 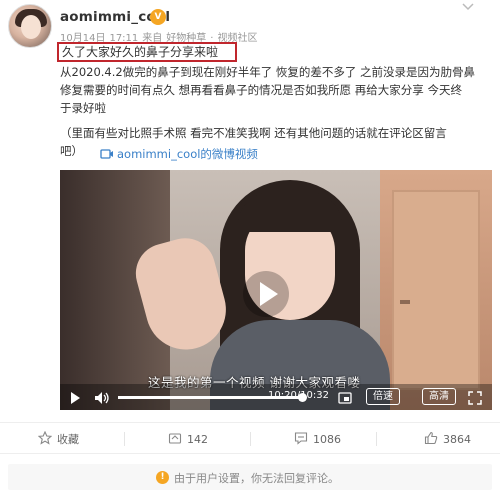 I want to click on volume-icon, so click(x=102, y=397).